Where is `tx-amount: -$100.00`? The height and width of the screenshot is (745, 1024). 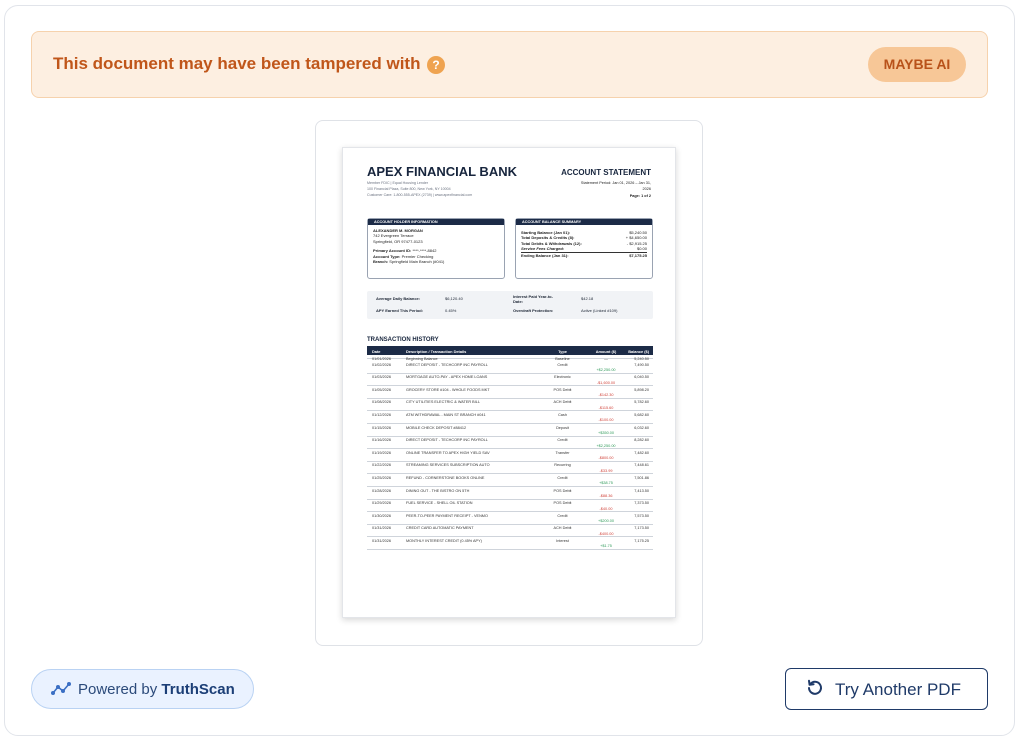
tx-amount: -$100.00 is located at coordinates (606, 420).